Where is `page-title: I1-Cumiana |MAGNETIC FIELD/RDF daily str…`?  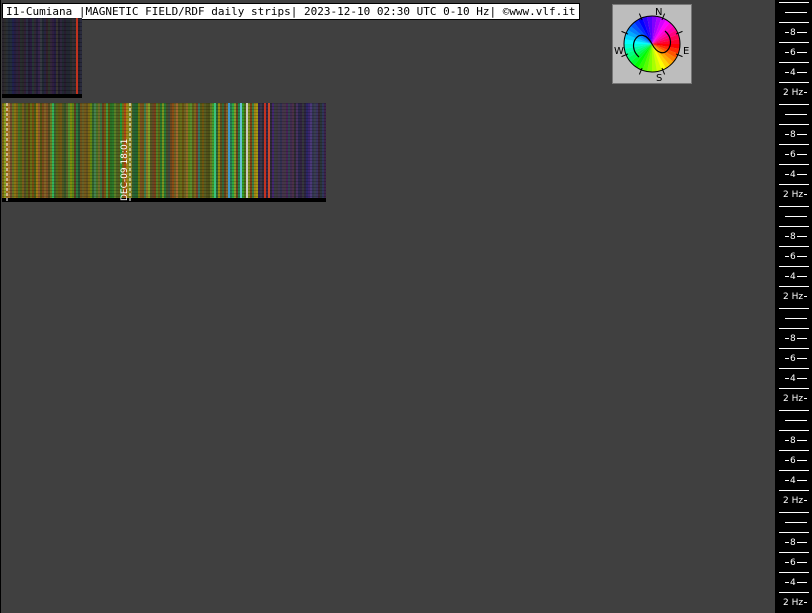 page-title: I1-Cumiana |MAGNETIC FIELD/RDF daily str… is located at coordinates (291, 11).